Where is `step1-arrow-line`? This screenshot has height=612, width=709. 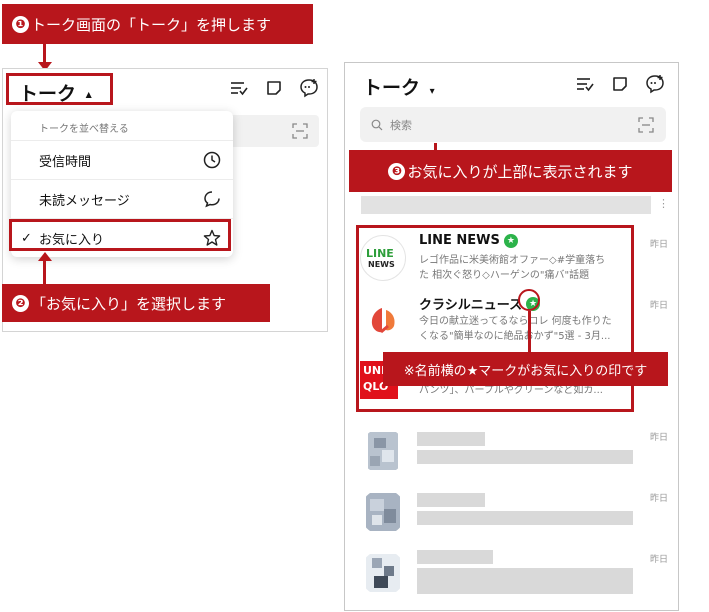 step1-arrow-line is located at coordinates (44, 54).